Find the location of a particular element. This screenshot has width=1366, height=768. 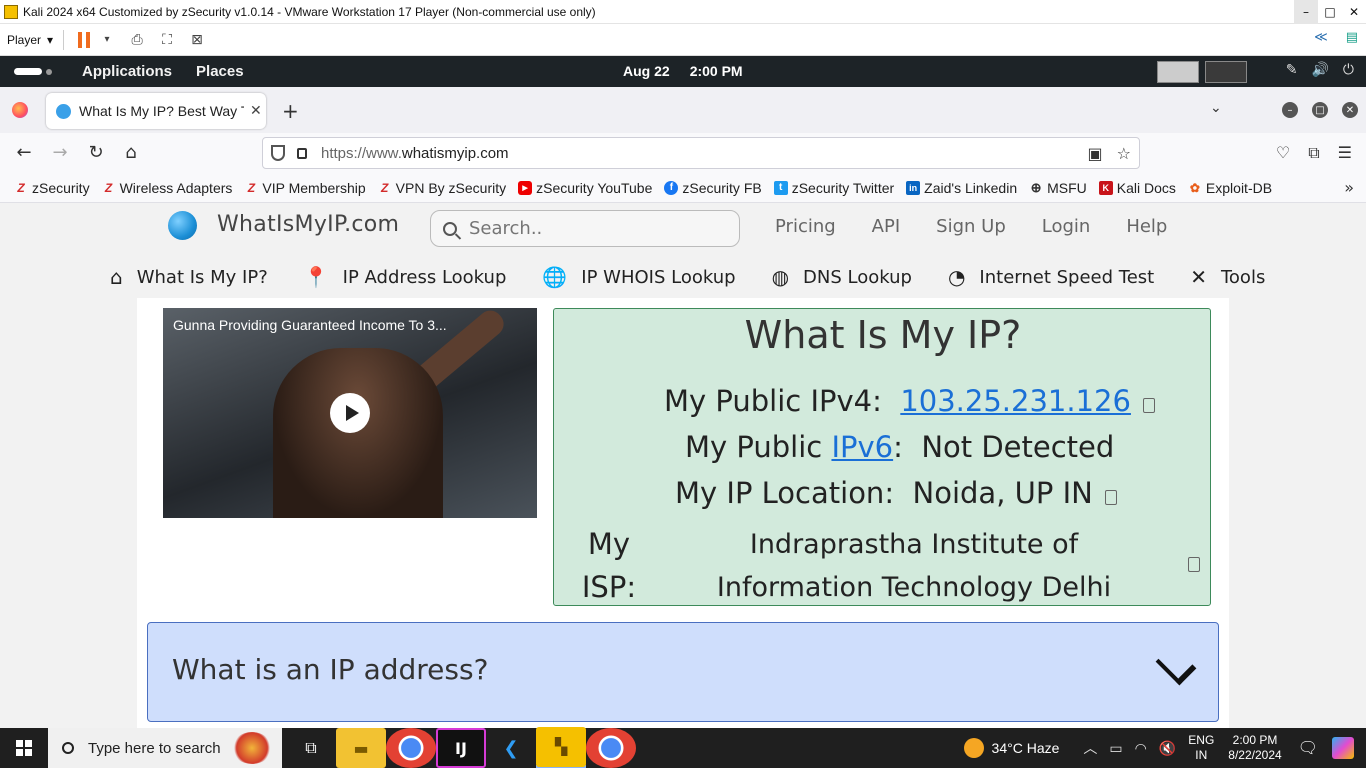

pricing-link: Pricing is located at coordinates (805, 226).